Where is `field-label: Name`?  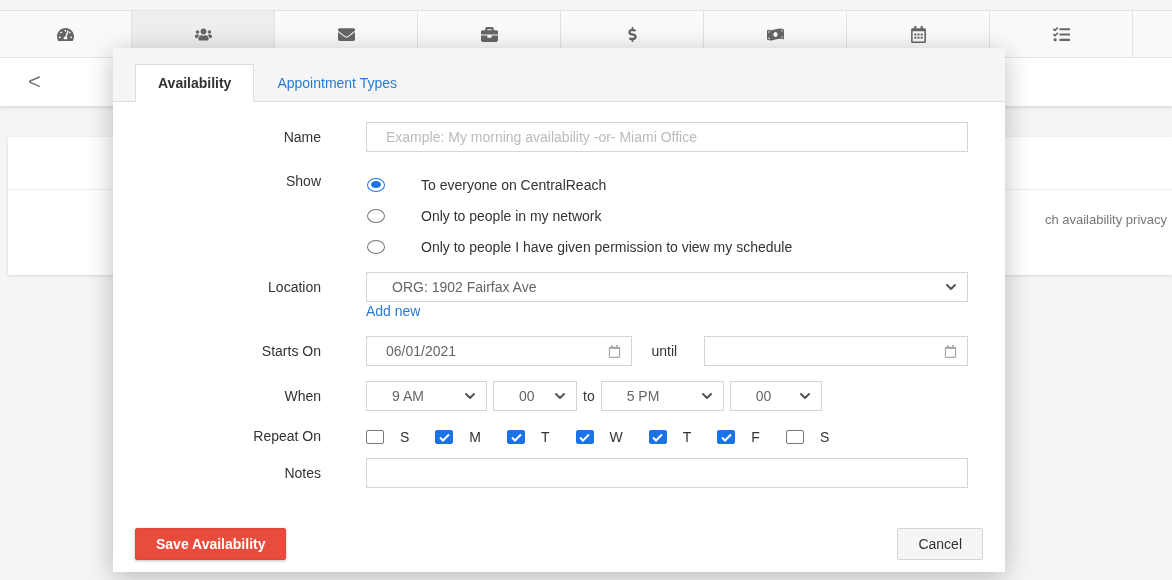
field-label: Name is located at coordinates (301, 136).